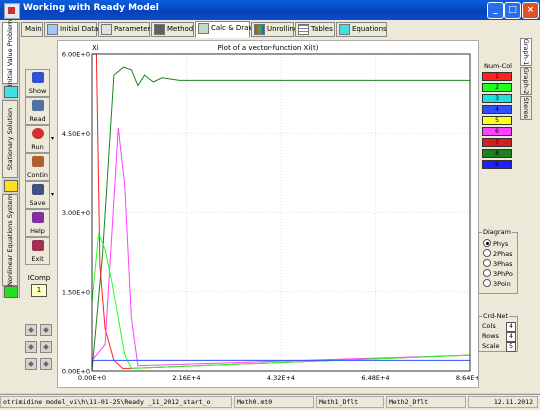 The image size is (540, 410). What do you see at coordinates (95, 48) in the screenshot?
I see `y-axis-label: Xi` at bounding box center [95, 48].